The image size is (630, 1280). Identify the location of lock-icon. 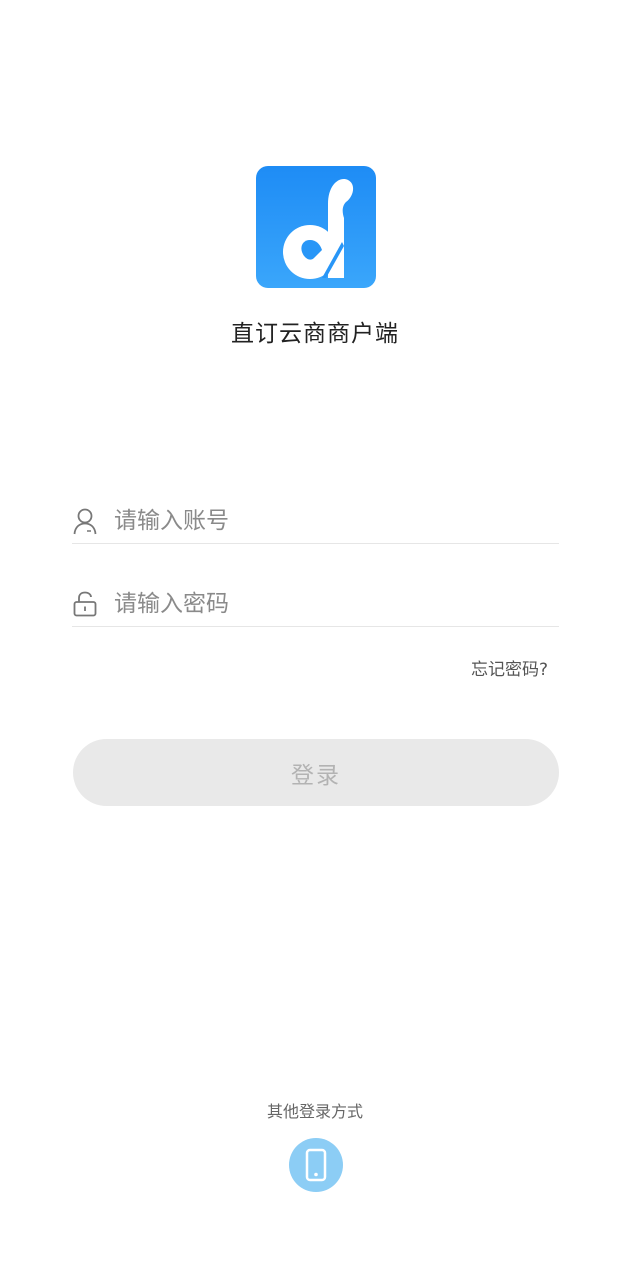
(85, 604).